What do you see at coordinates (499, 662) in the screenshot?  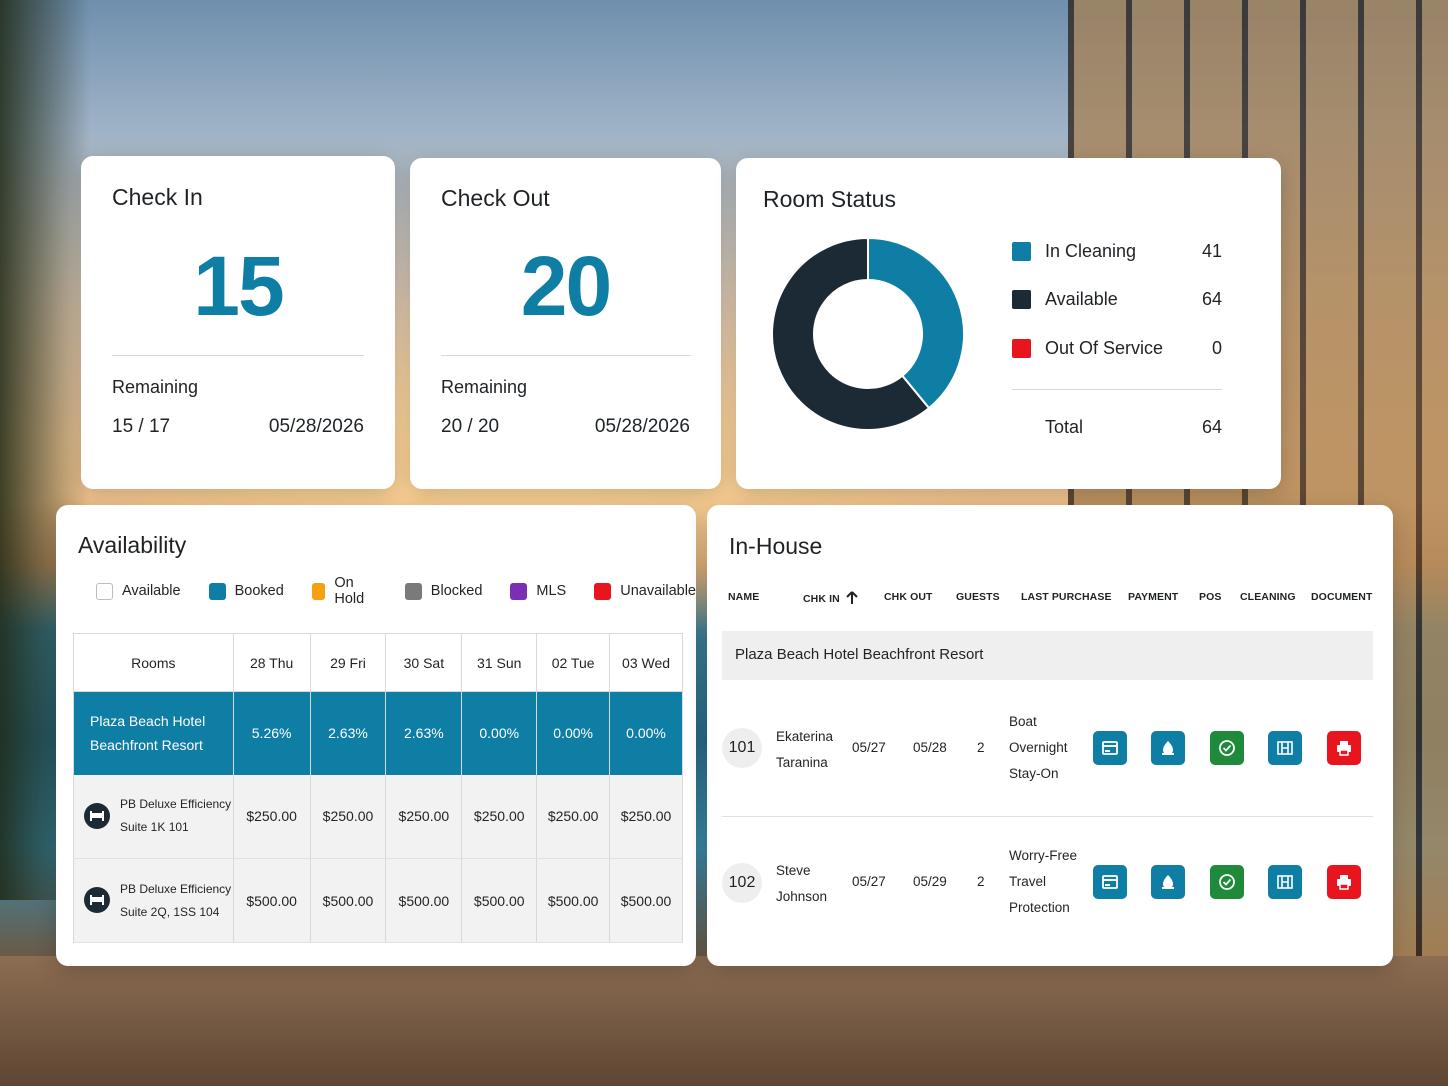 I see `col-header-date: 31 Sun` at bounding box center [499, 662].